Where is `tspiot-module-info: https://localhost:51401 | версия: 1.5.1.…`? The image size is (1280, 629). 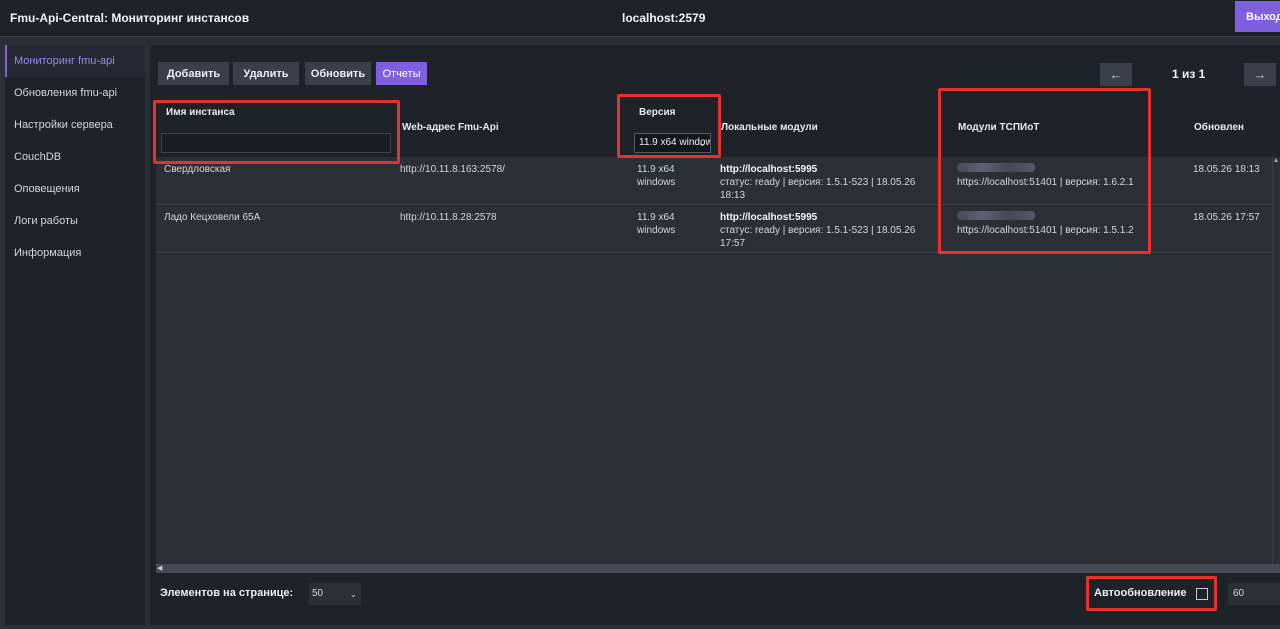 tspiot-module-info: https://localhost:51401 | версия: 1.5.1.… is located at coordinates (1045, 230).